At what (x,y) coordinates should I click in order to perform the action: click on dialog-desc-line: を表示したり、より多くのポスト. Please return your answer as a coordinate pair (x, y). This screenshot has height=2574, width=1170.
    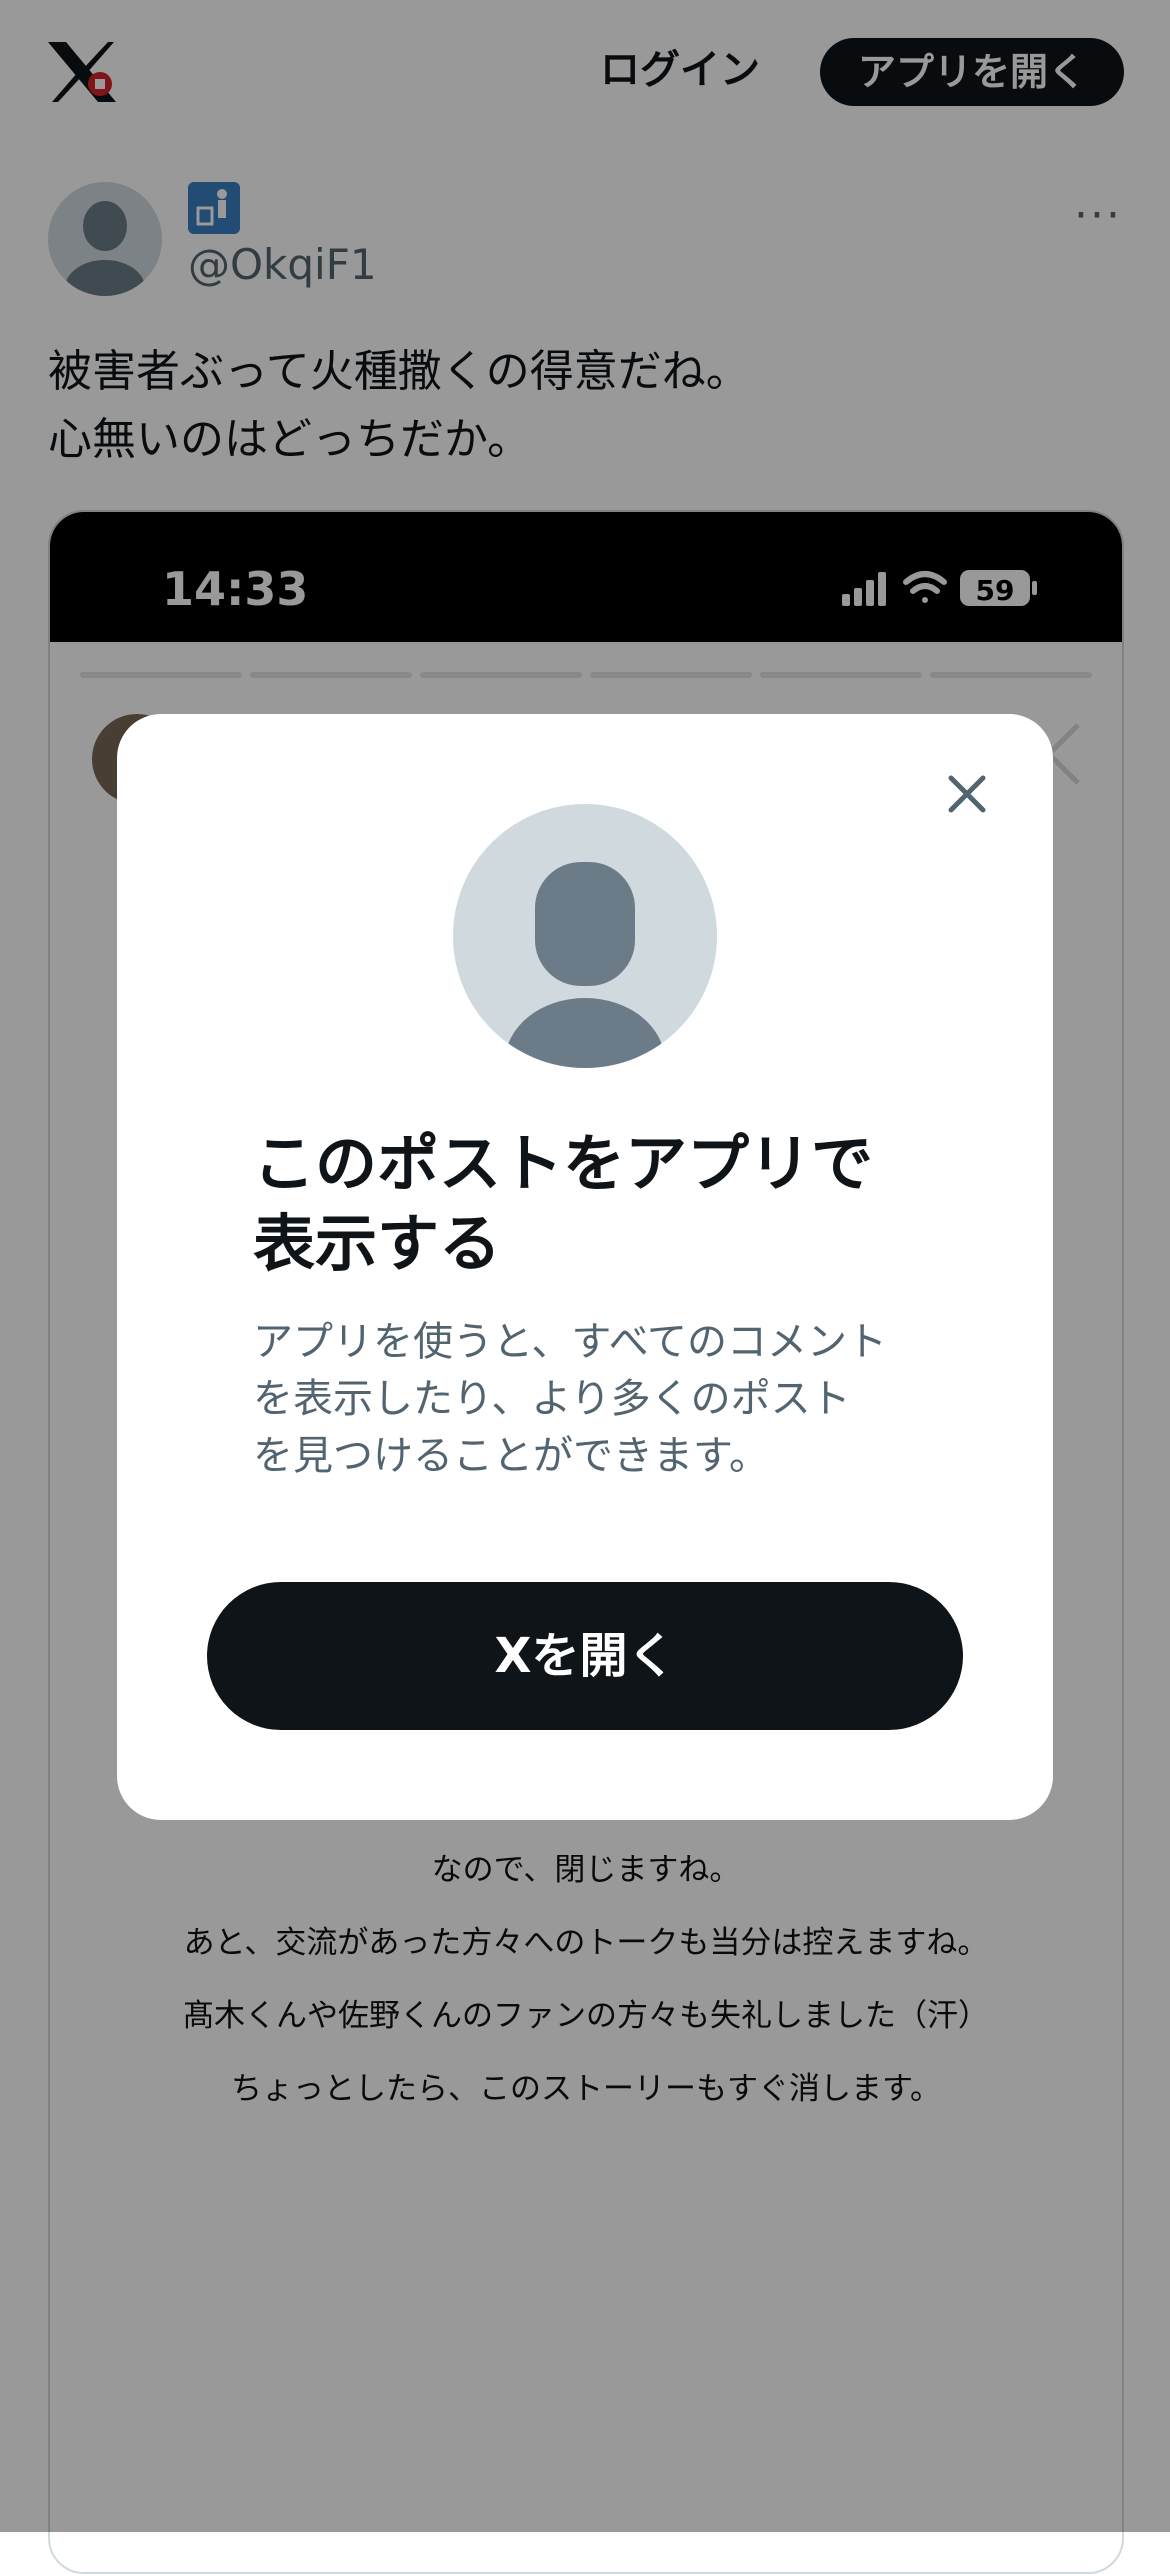
    Looking at the image, I should click on (552, 1399).